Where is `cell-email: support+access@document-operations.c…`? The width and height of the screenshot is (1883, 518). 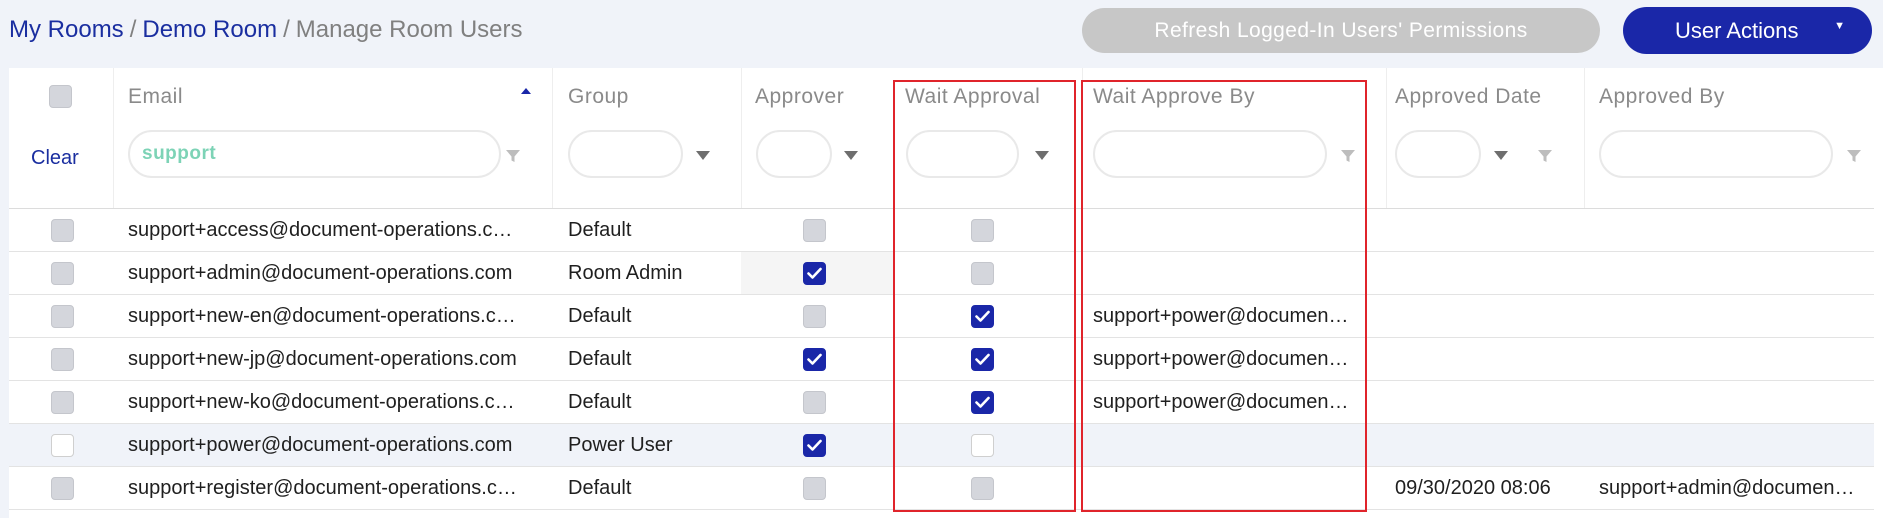 cell-email: support+access@document-operations.c… is located at coordinates (320, 230).